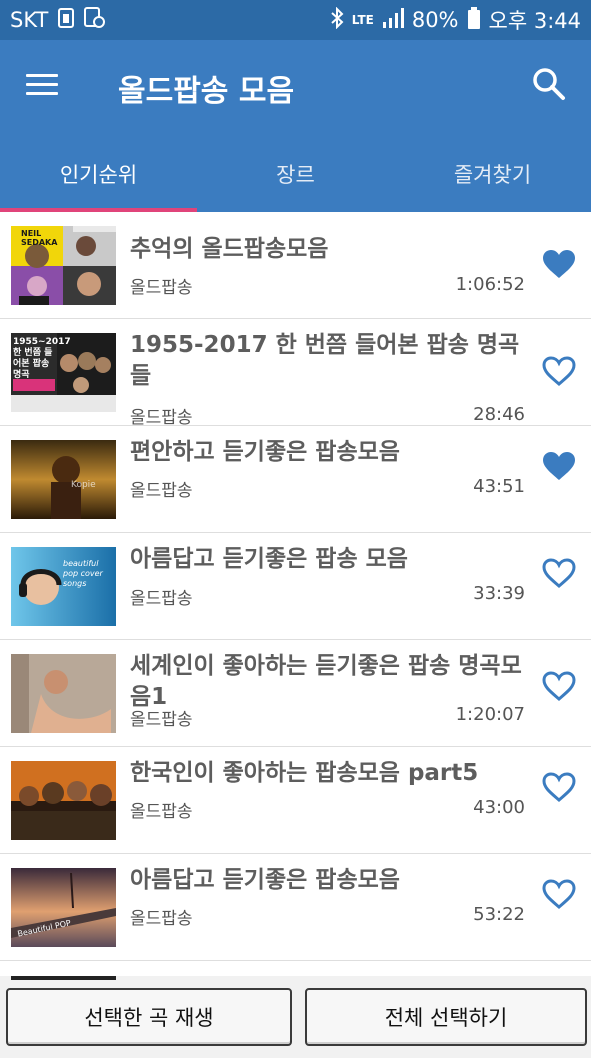 This screenshot has width=591, height=1058. I want to click on tab-bar: 인기순위 장르 즐겨찾기, so click(295, 174).